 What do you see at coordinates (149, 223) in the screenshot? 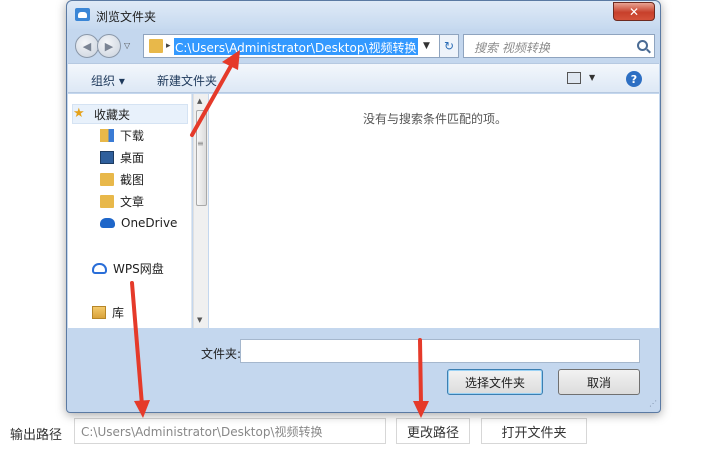
I see `nav-item-label: OneDrive` at bounding box center [149, 223].